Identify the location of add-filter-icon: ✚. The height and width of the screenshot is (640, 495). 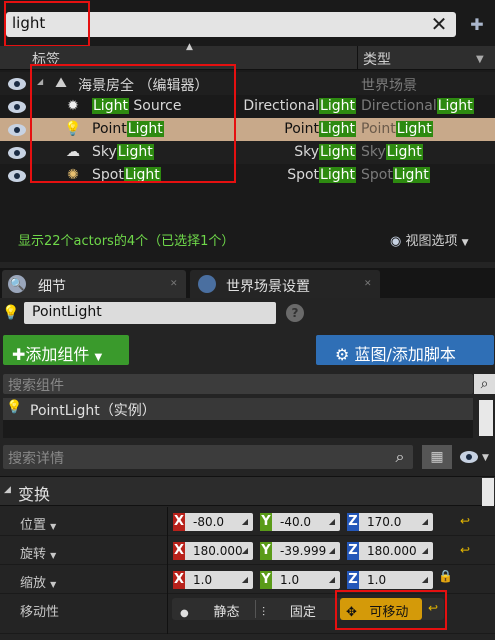
(477, 24).